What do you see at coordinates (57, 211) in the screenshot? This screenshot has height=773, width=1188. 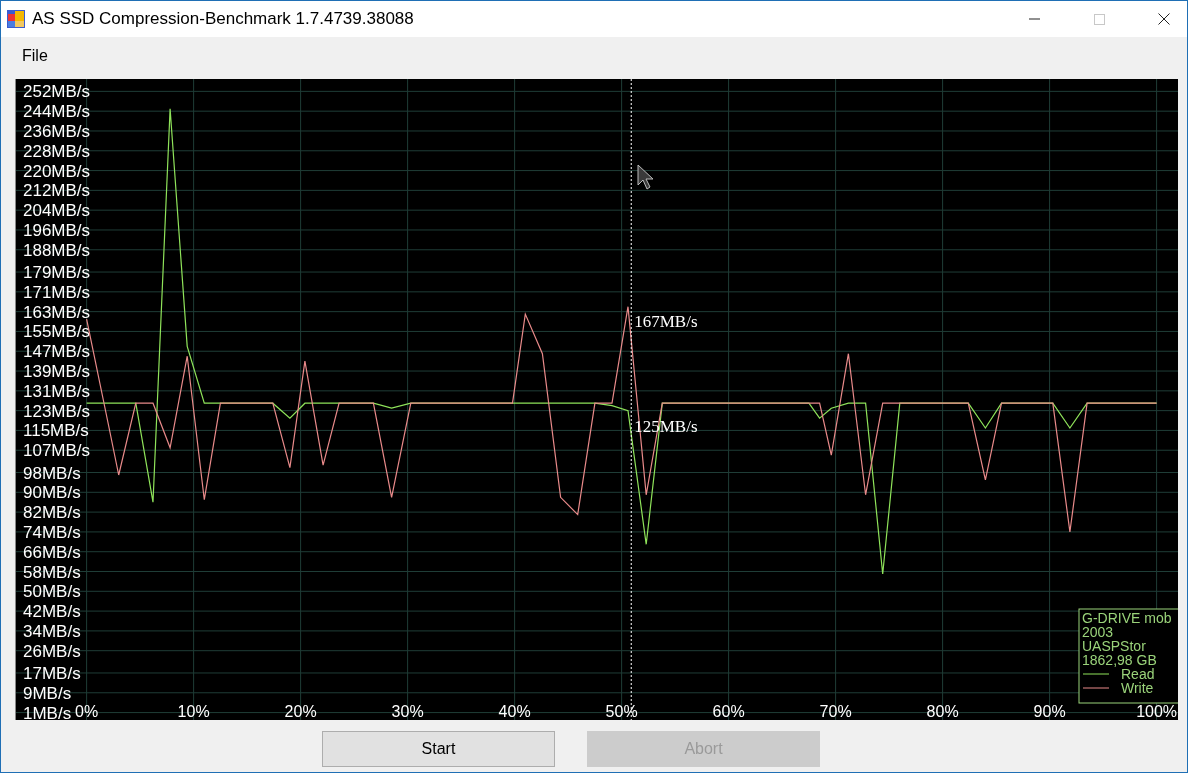 I see `y-axis-label: 204MB/s` at bounding box center [57, 211].